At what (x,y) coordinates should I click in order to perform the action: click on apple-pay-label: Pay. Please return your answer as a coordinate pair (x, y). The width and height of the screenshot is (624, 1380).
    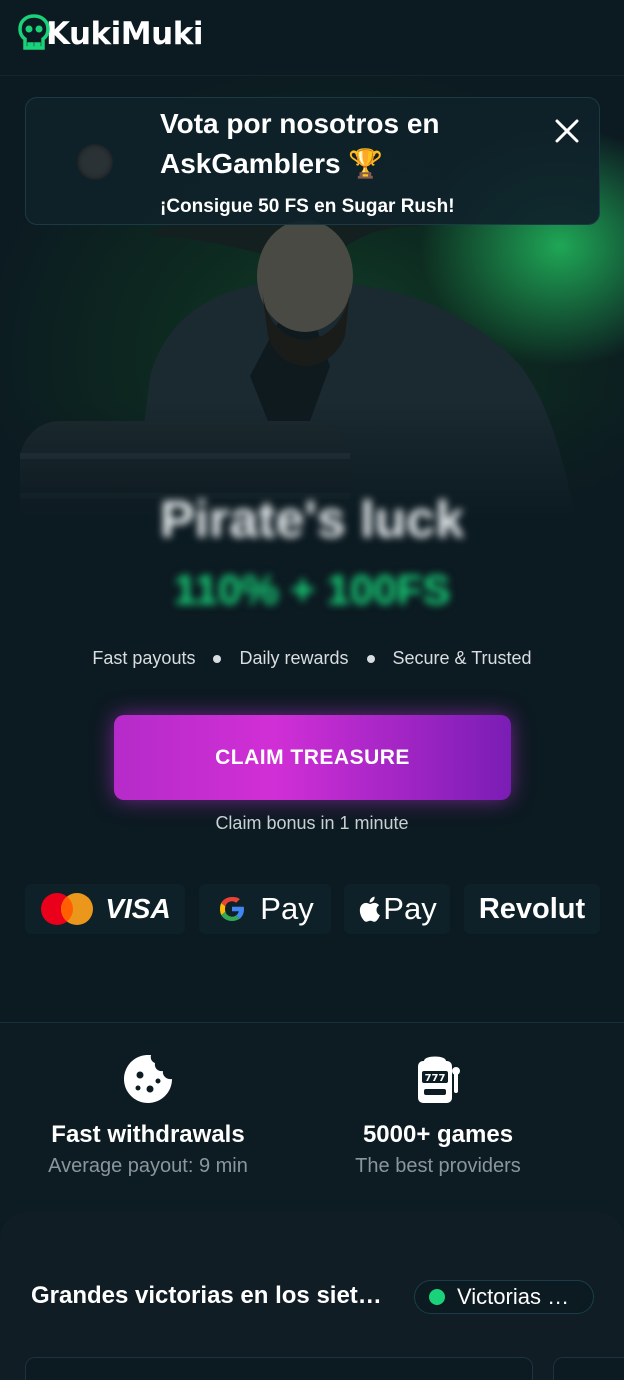
    Looking at the image, I should click on (410, 908).